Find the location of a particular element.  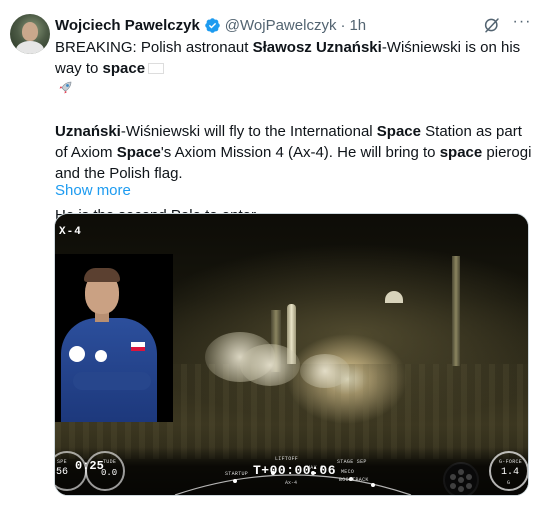

g-force-unit: G is located at coordinates (509, 483).